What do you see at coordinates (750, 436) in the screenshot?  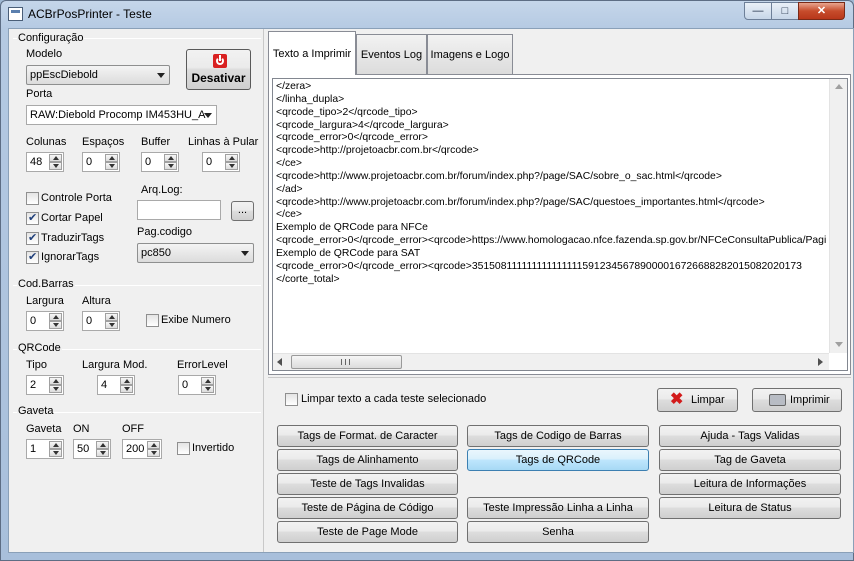 I see `ajuda-tags-button: Ajuda - Tags Validas` at bounding box center [750, 436].